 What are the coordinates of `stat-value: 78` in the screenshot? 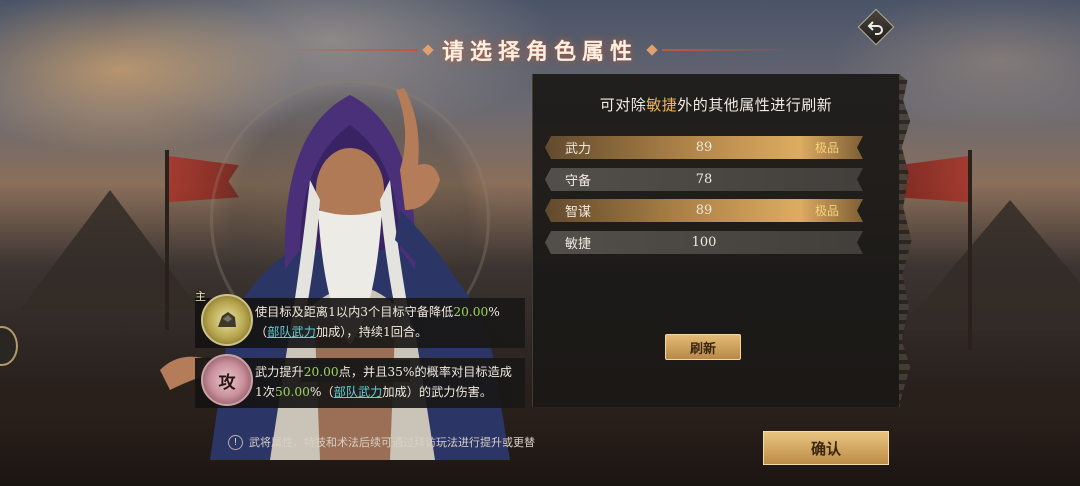 It's located at (704, 179).